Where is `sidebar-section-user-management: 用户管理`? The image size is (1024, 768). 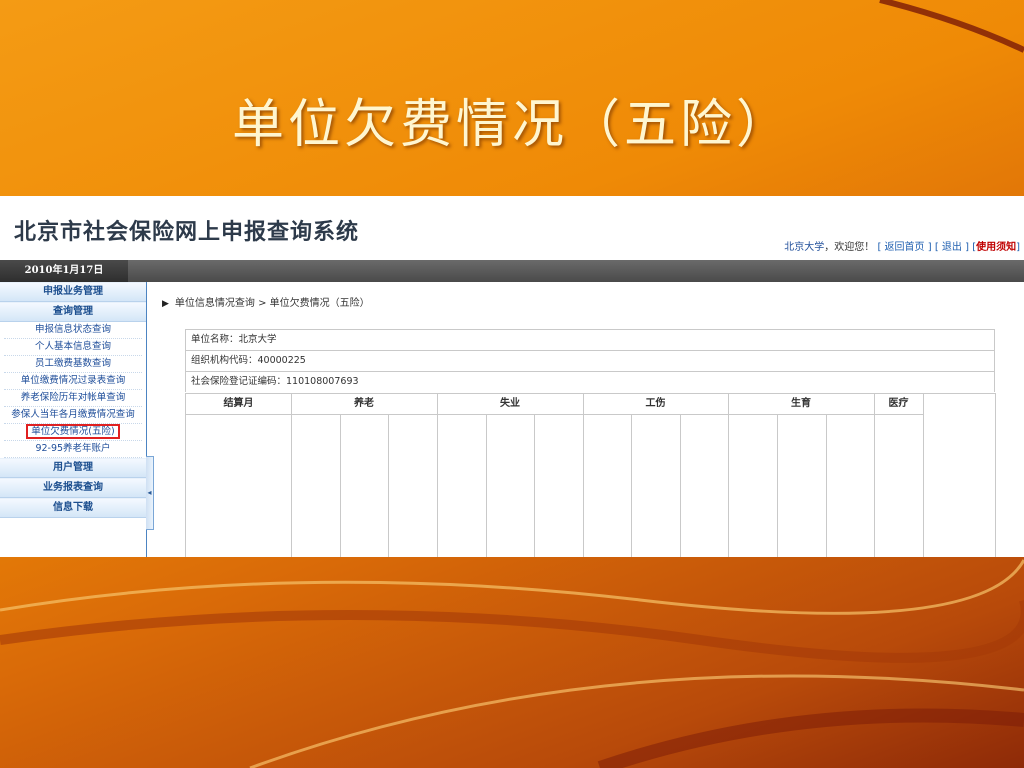
sidebar-section-user-management: 用户管理 is located at coordinates (73, 468).